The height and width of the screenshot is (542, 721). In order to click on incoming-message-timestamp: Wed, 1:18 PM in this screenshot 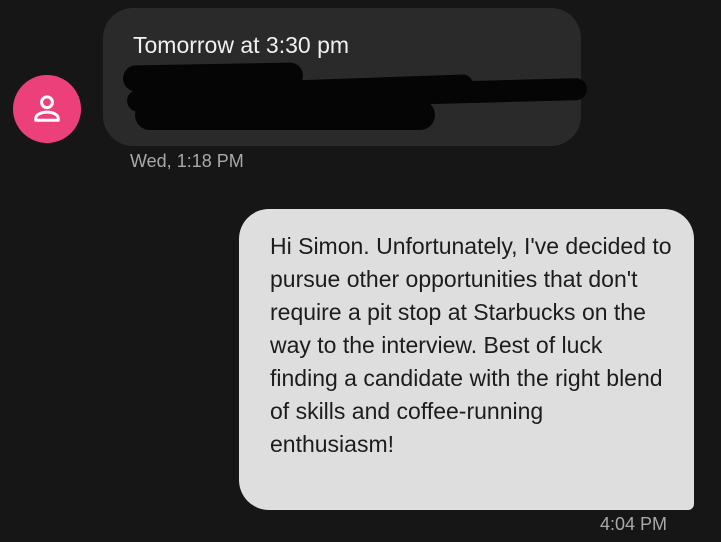, I will do `click(187, 161)`.